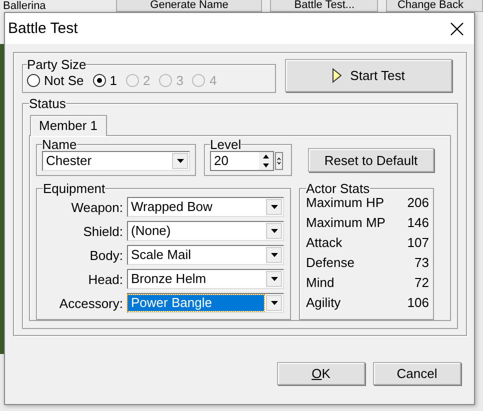 The image size is (483, 411). Describe the element at coordinates (205, 207) in the screenshot. I see `equipment-dropdown: Wrapped Bow` at that location.